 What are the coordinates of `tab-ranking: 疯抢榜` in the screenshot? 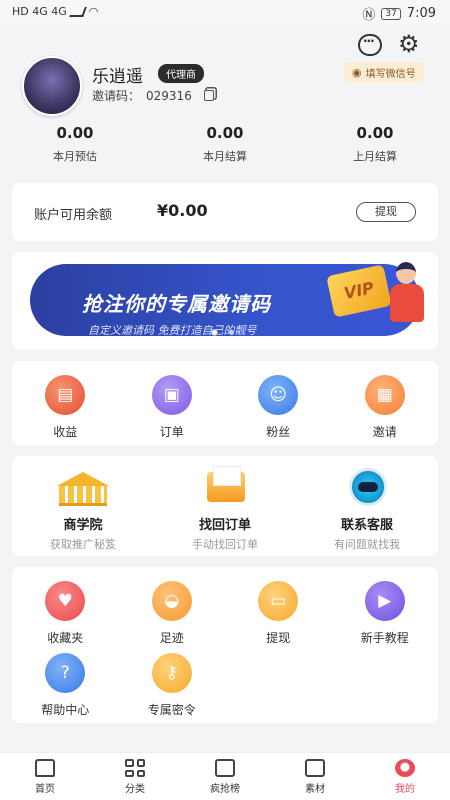 It's located at (225, 776).